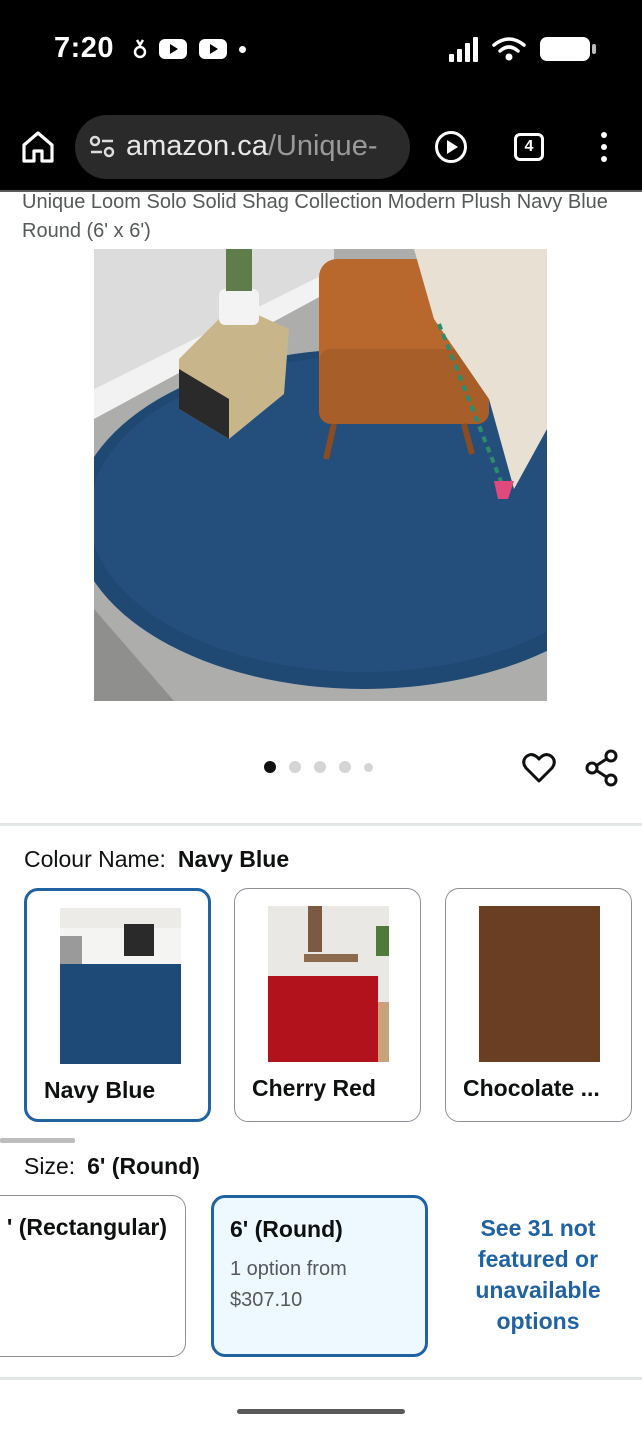 The height and width of the screenshot is (1440, 642). What do you see at coordinates (529, 147) in the screenshot?
I see `tabs-icon: 4` at bounding box center [529, 147].